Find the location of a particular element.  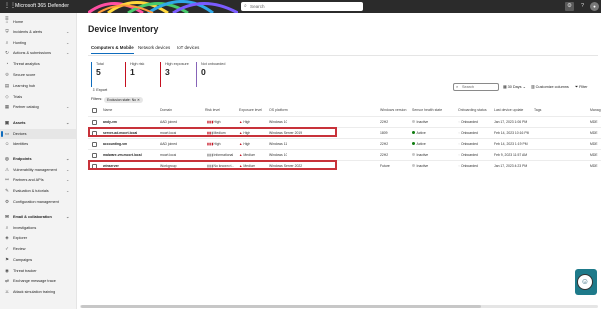

explorer-icon: ◈ is located at coordinates (7, 237).